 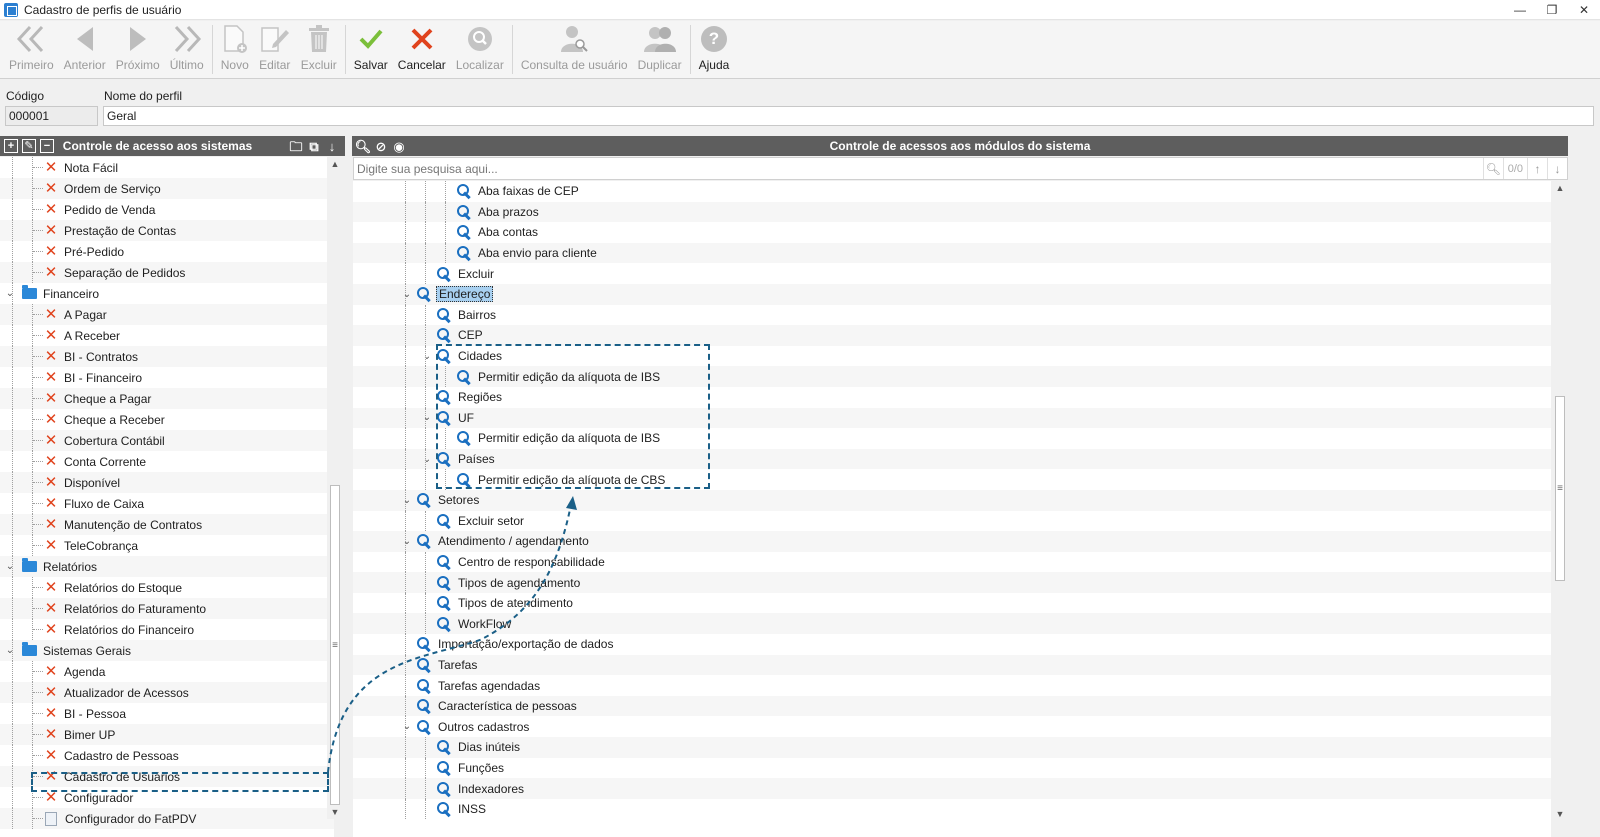 I want to click on module-item-uf: ⌄ UF, so click(x=952, y=418).